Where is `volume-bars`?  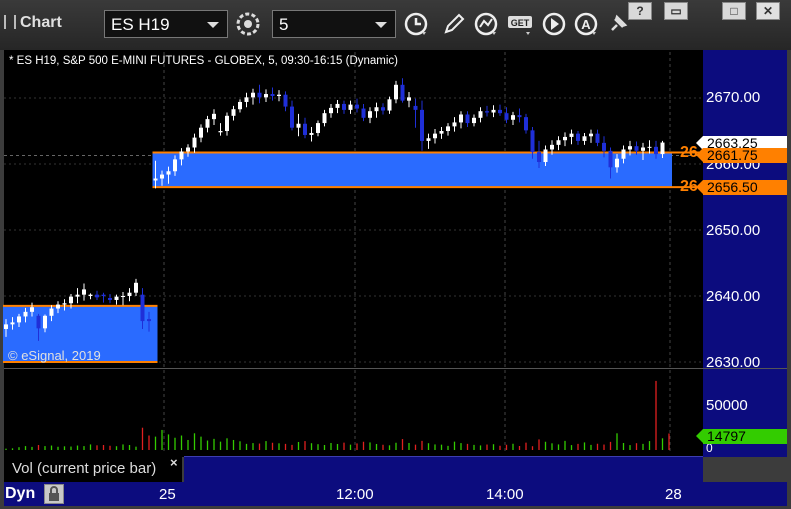 volume-bars is located at coordinates (337, 415).